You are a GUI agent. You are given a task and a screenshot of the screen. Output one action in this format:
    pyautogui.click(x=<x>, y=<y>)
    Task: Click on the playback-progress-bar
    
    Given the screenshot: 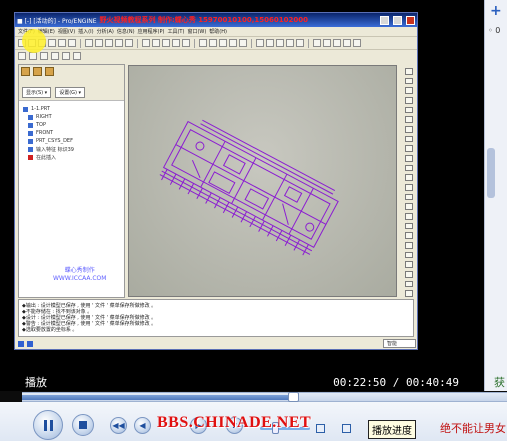 What is the action you would take?
    pyautogui.click(x=264, y=397)
    